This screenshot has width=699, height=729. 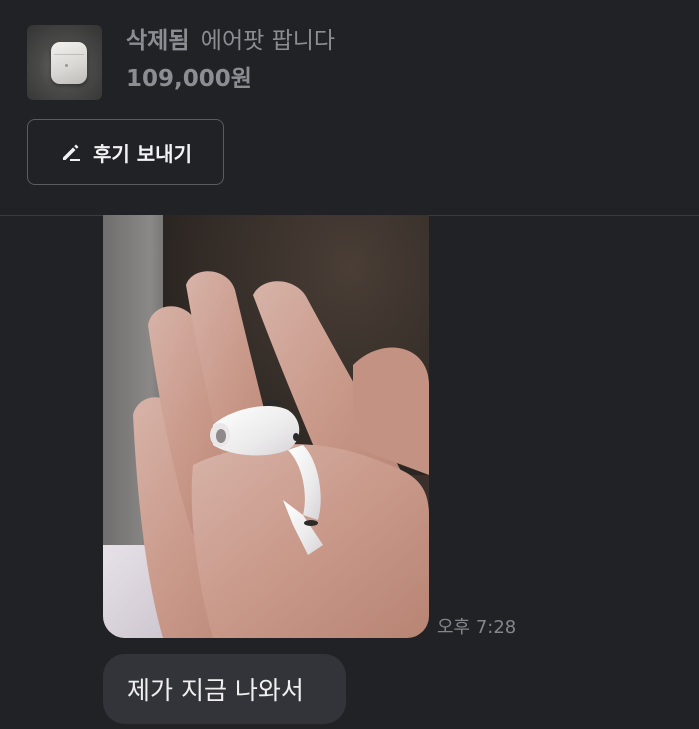 I want to click on send-review-label: 후기 보내기, so click(x=142, y=153).